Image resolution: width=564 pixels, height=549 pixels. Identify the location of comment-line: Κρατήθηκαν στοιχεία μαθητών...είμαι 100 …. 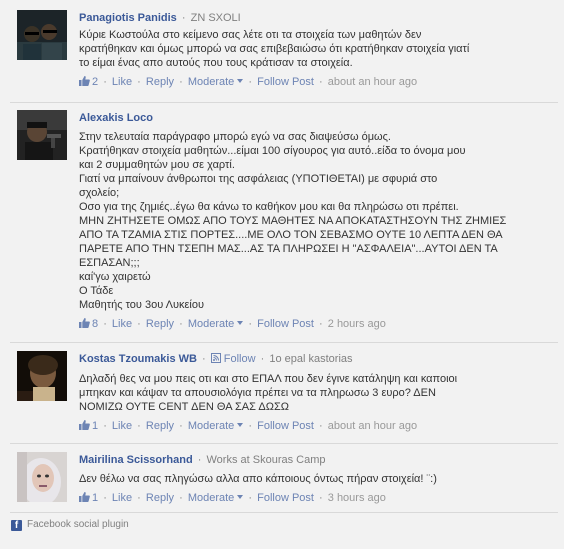
(272, 151).